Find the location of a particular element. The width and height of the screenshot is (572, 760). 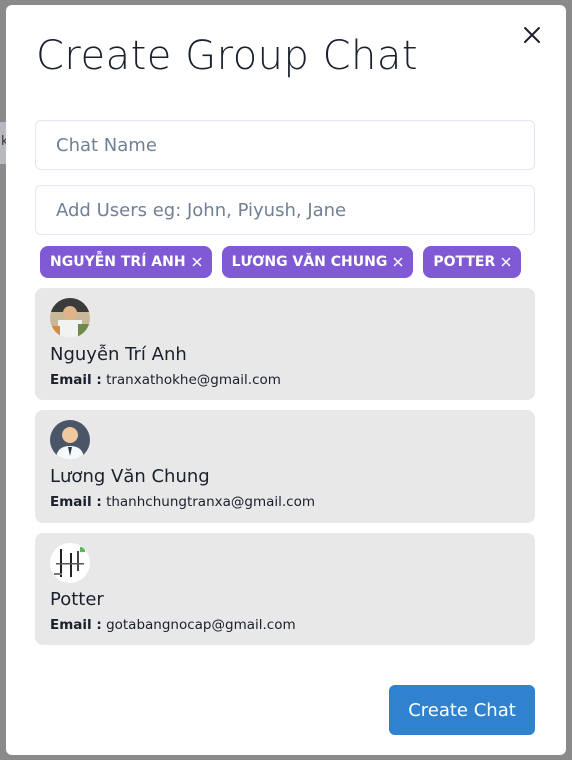

email-value: gotabangnocap@gmail.com is located at coordinates (201, 625).